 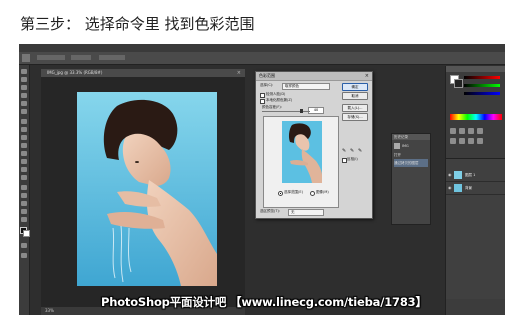 What do you see at coordinates (352, 159) in the screenshot?
I see `invert-label: 反相(I)` at bounding box center [352, 159].